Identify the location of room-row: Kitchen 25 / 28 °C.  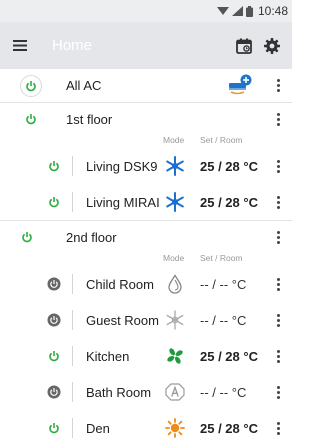
(146, 356).